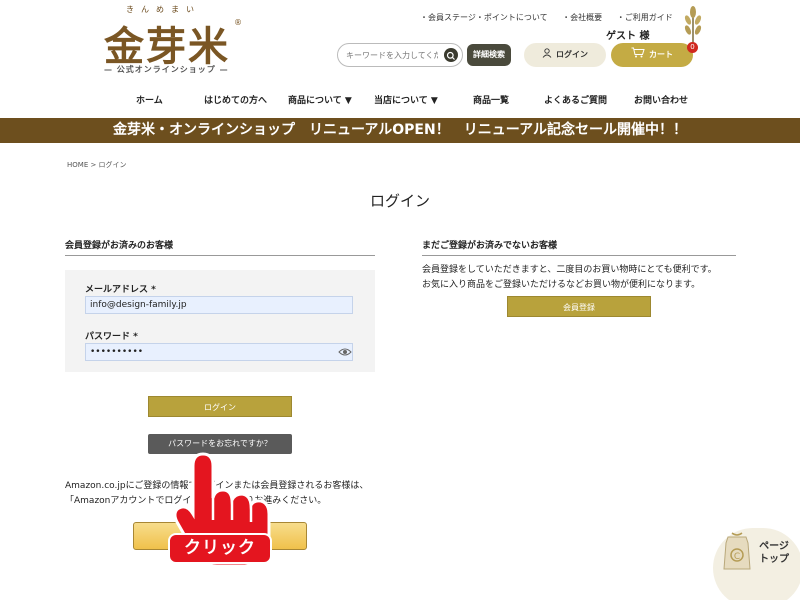 The image size is (800, 600). Describe the element at coordinates (628, 36) in the screenshot. I see `guest-label: ゲスト 様` at that location.